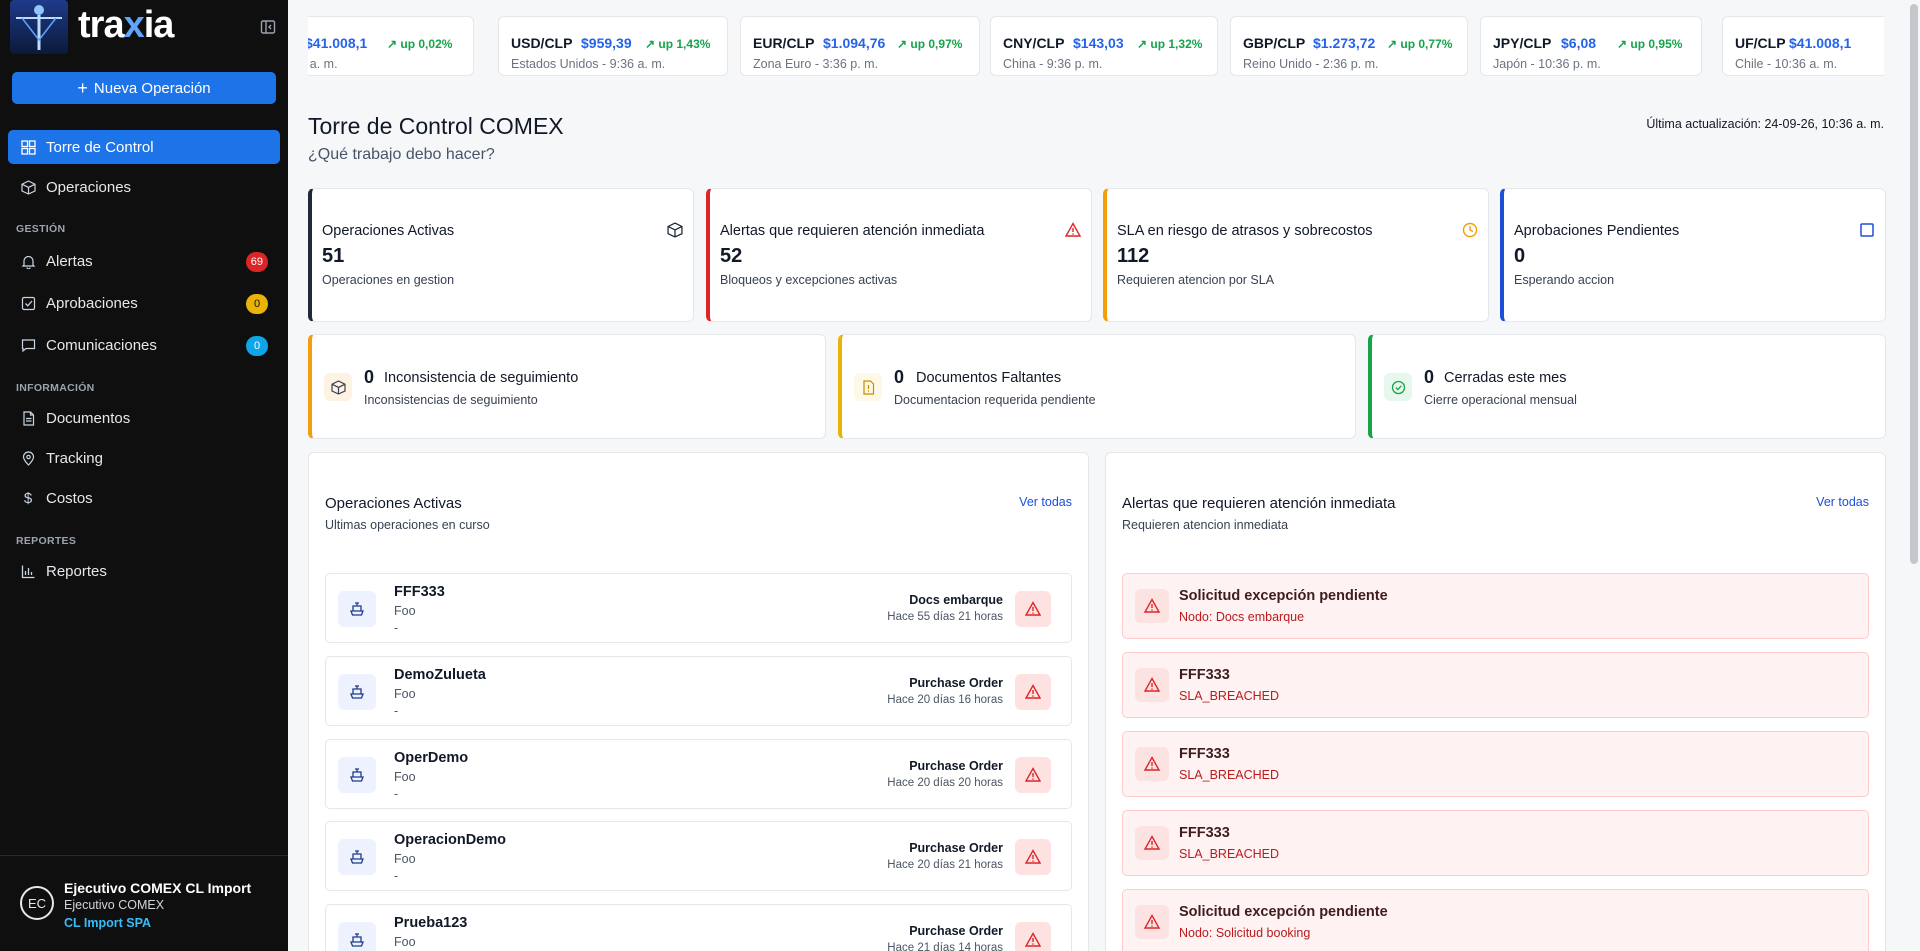 This screenshot has width=1920, height=951. What do you see at coordinates (388, 280) in the screenshot?
I see `kpi-subtitle: Operaciones en gestion` at bounding box center [388, 280].